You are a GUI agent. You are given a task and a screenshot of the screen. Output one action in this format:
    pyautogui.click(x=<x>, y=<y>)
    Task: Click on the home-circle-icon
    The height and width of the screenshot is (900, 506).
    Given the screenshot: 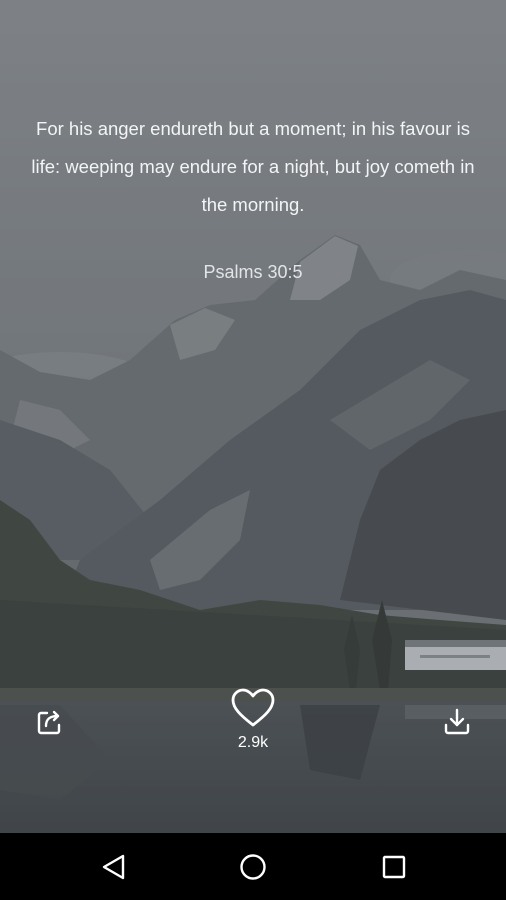 What is the action you would take?
    pyautogui.click(x=253, y=867)
    